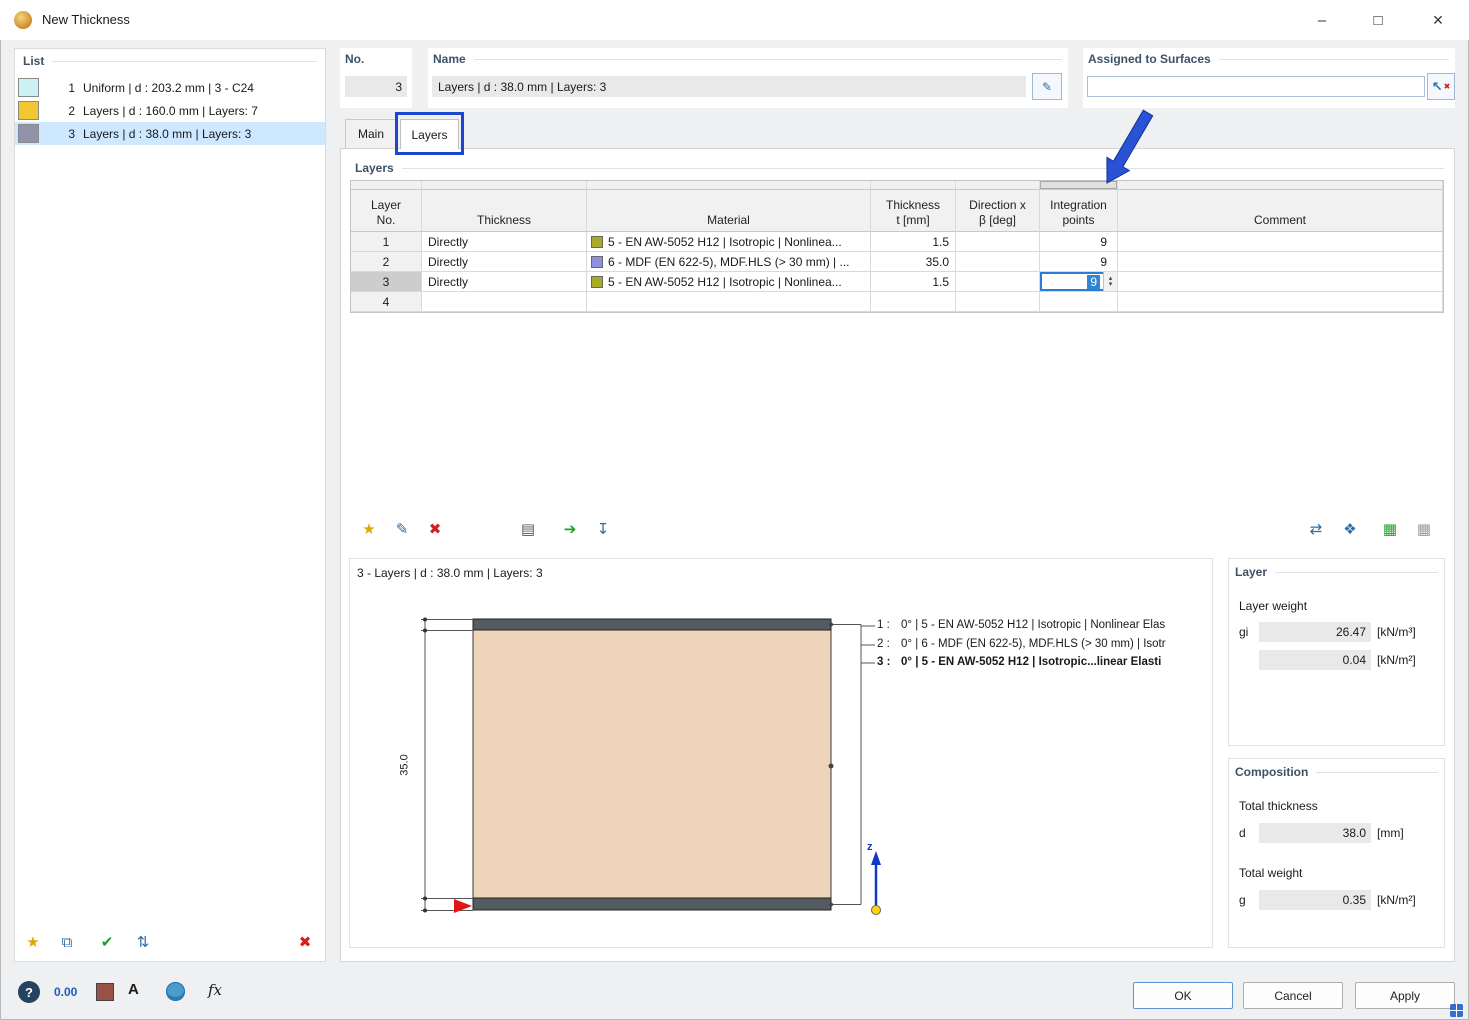  I want to click on composite-button: ❖, so click(1350, 529).